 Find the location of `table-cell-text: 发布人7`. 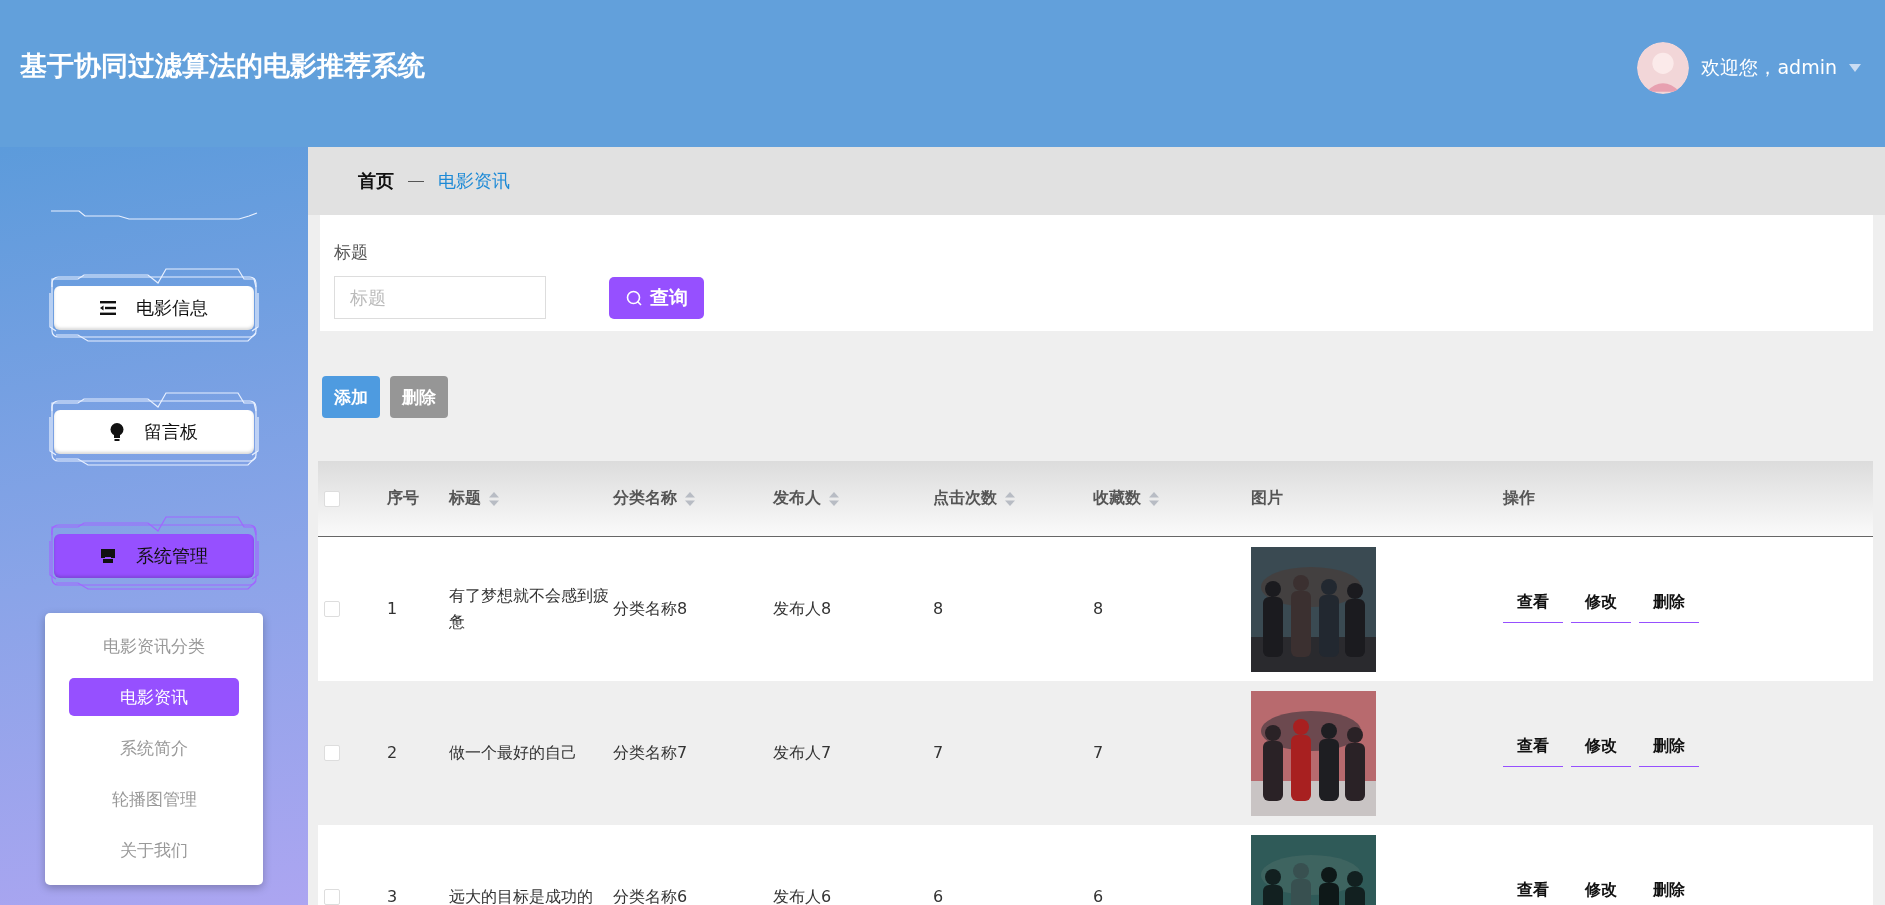

table-cell-text: 发布人7 is located at coordinates (802, 752).